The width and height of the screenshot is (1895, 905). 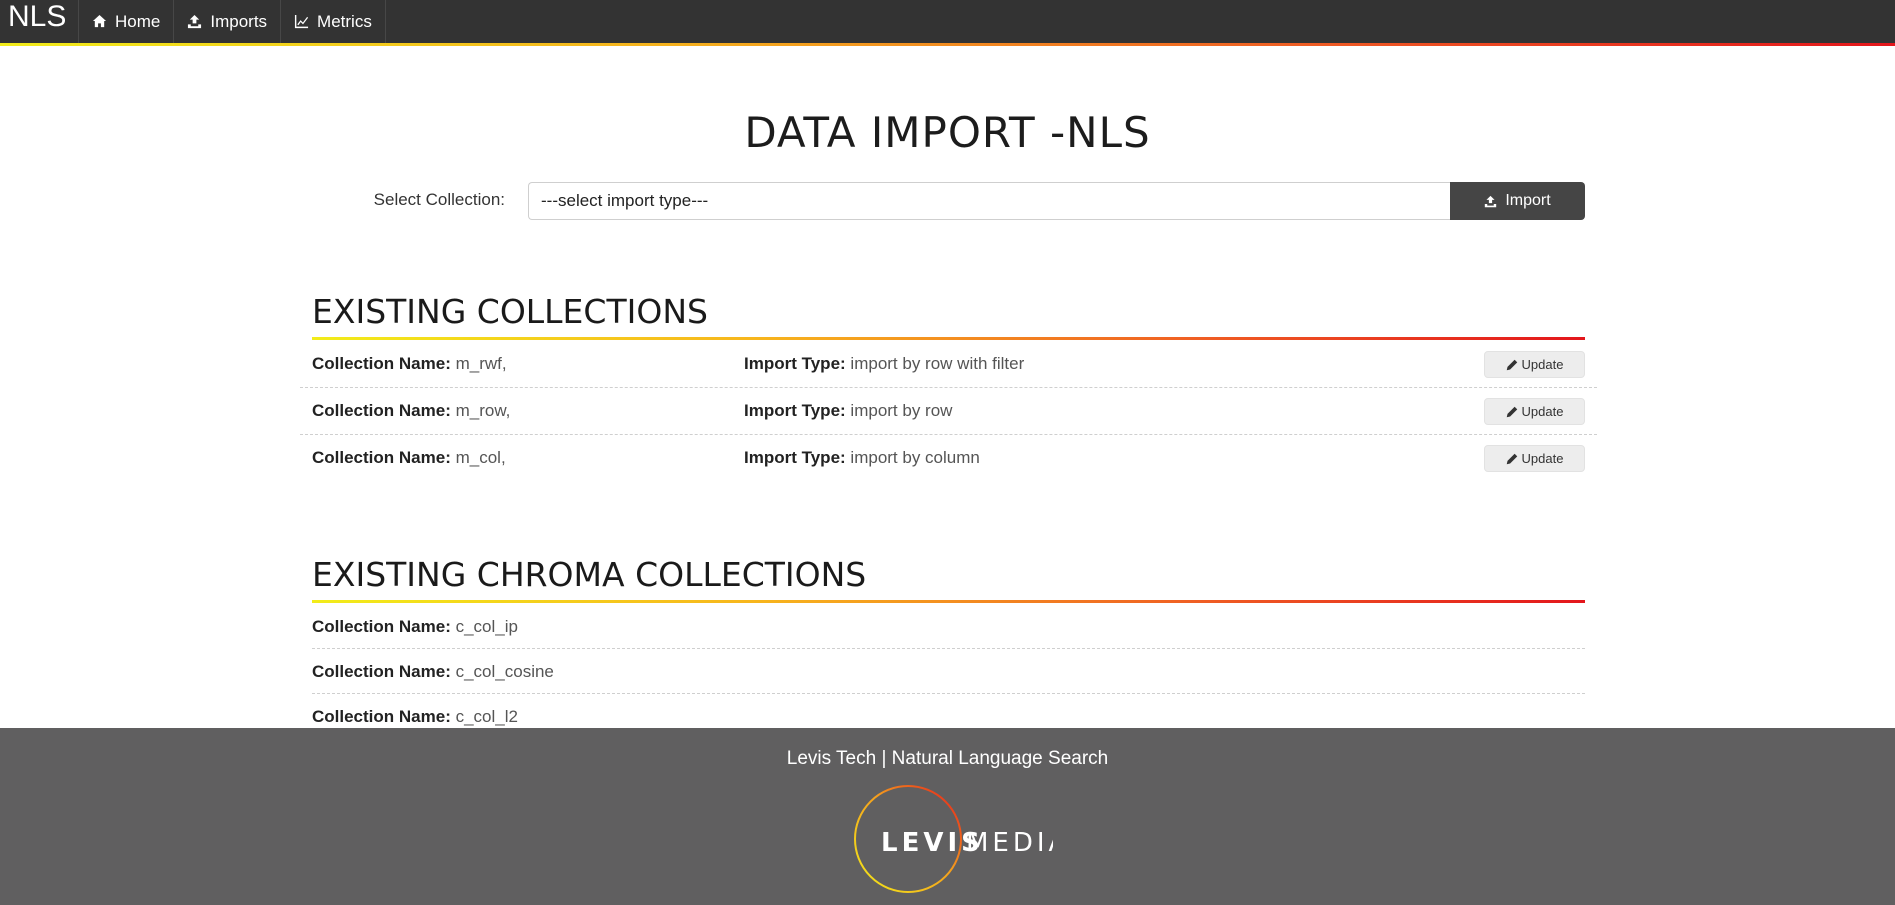 What do you see at coordinates (344, 21) in the screenshot?
I see `nav-item-label: Metrics` at bounding box center [344, 21].